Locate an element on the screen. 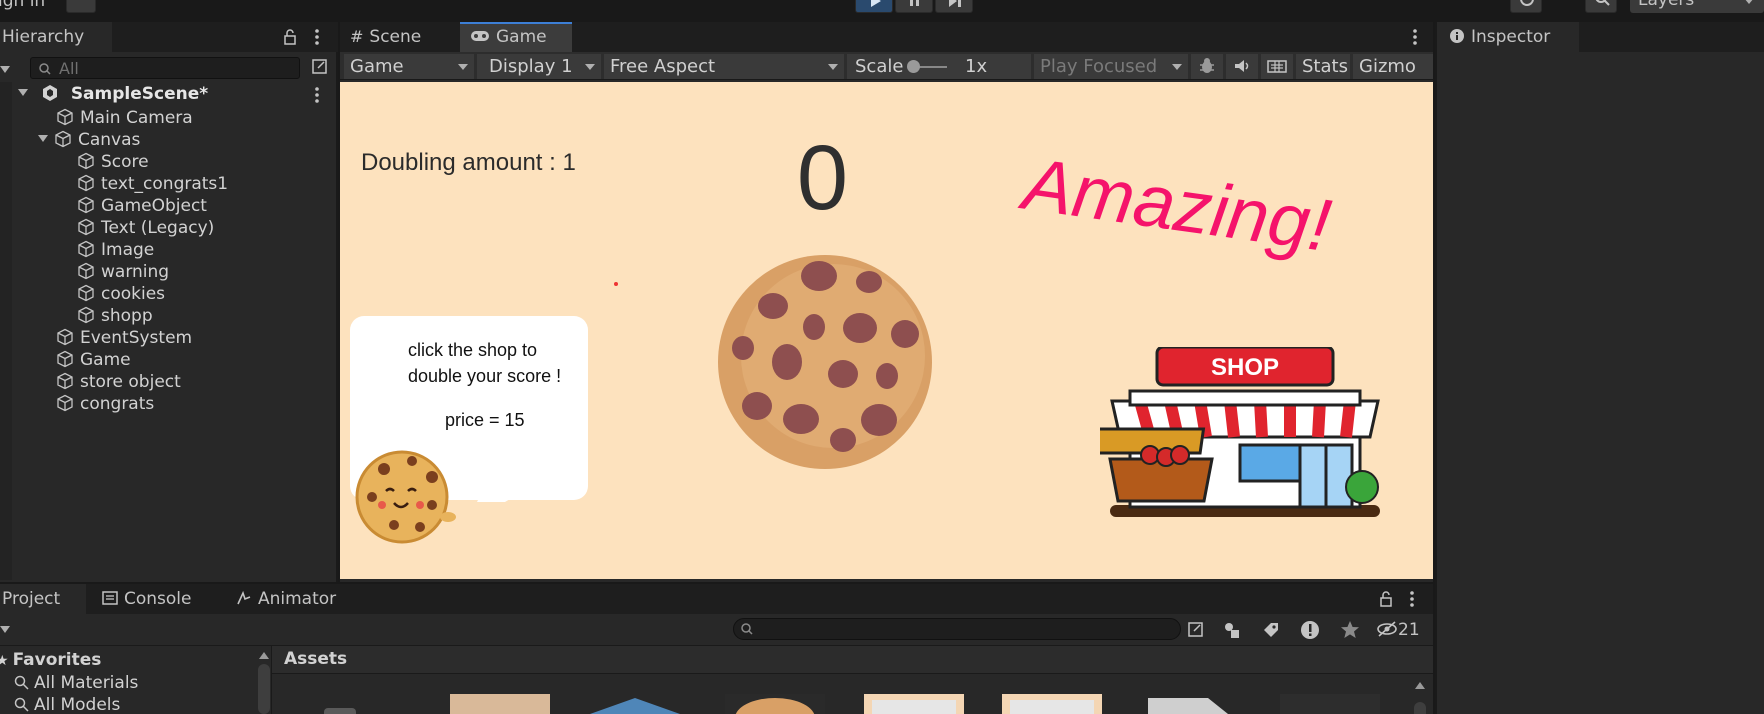  hierarchy-item-congrats: congrats is located at coordinates (105, 404).